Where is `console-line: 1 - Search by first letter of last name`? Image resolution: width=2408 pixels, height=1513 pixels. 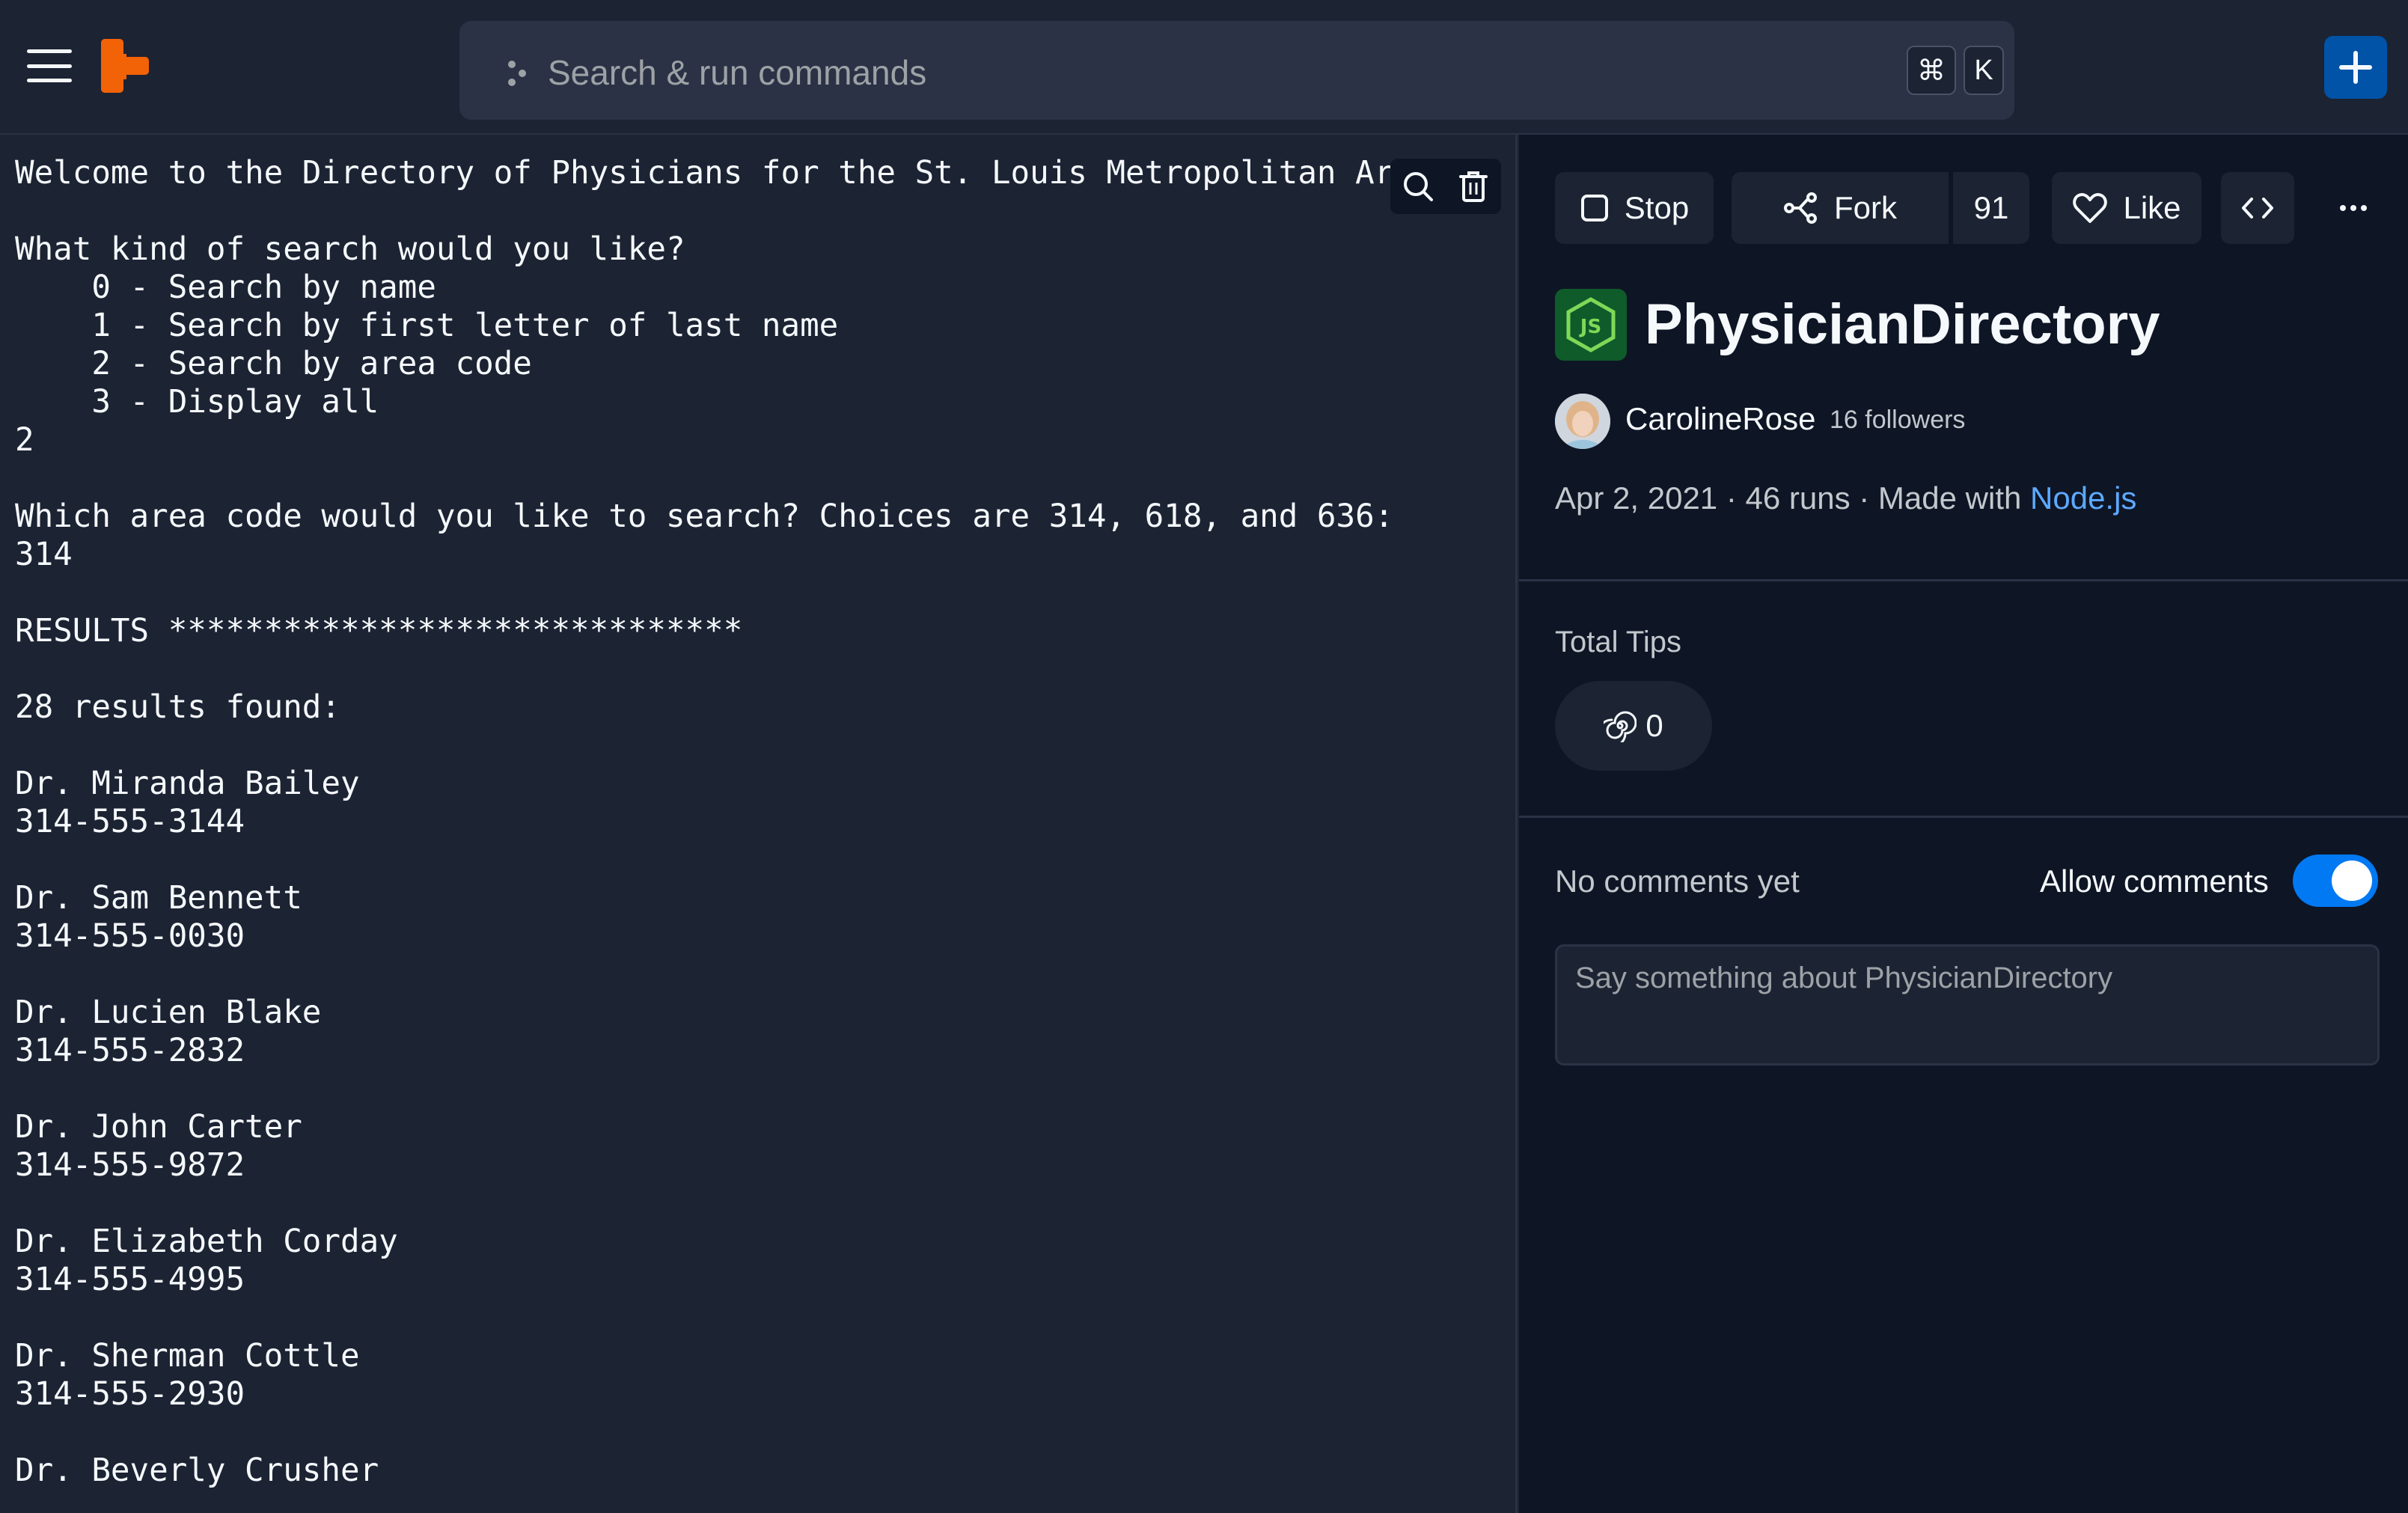 console-line: 1 - Search by first letter of last name is located at coordinates (427, 326).